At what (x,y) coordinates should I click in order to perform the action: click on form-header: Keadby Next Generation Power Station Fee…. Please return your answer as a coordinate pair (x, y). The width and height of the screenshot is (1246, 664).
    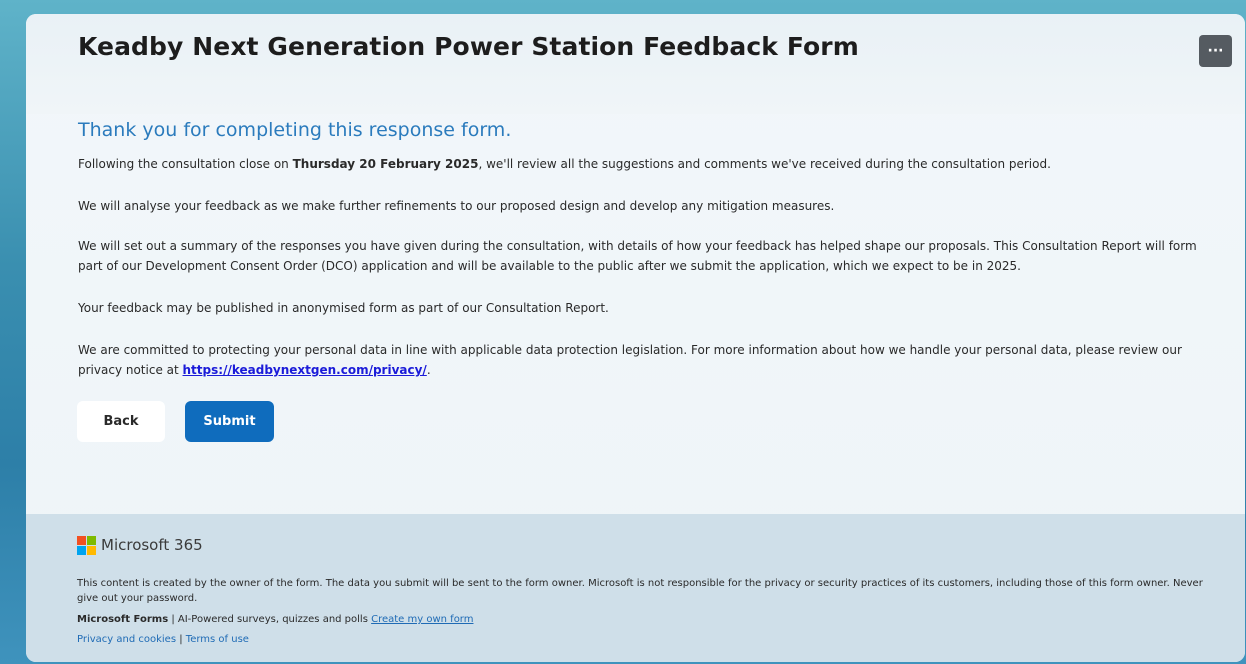
    Looking at the image, I should click on (635, 64).